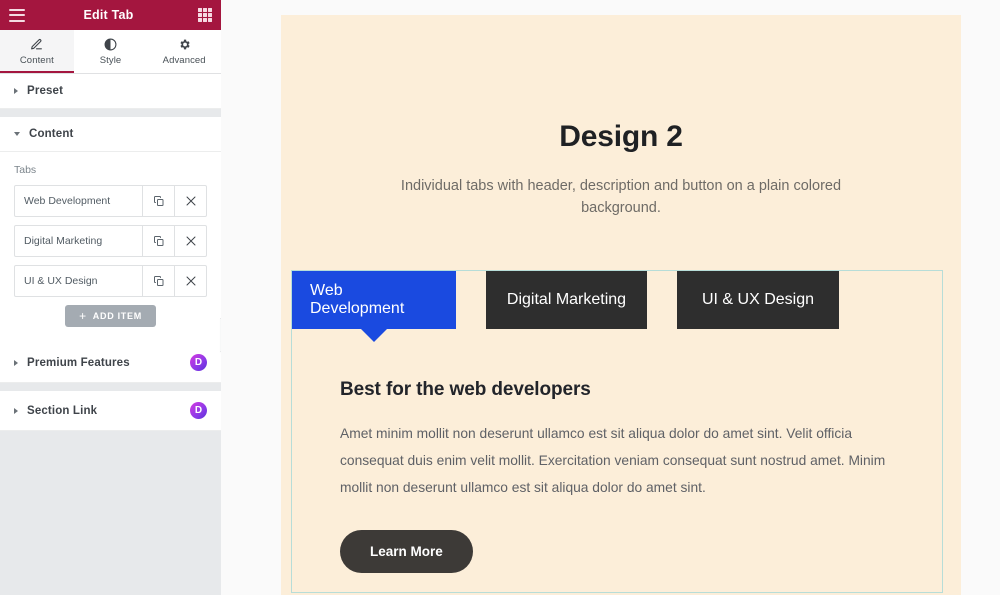 The height and width of the screenshot is (595, 1000). What do you see at coordinates (205, 15) in the screenshot?
I see `grid-apps-icon` at bounding box center [205, 15].